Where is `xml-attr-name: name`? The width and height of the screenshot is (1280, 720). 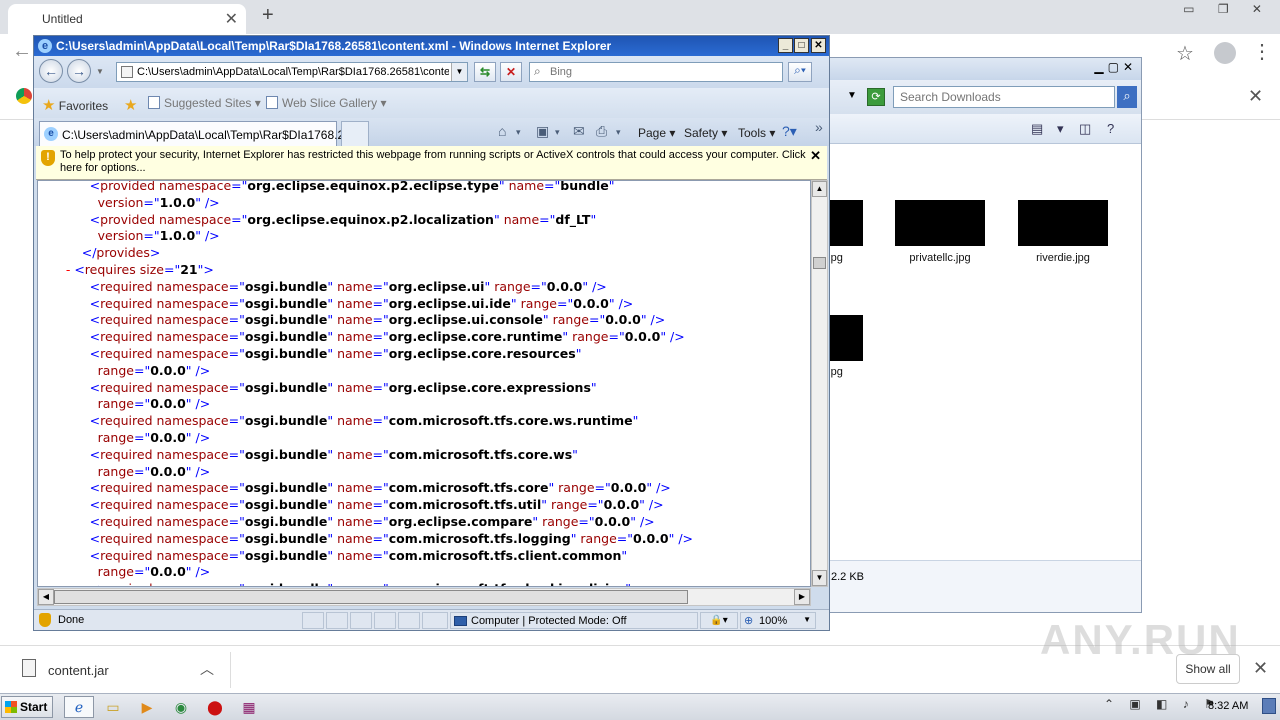
xml-attr-name: name is located at coordinates (526, 186).